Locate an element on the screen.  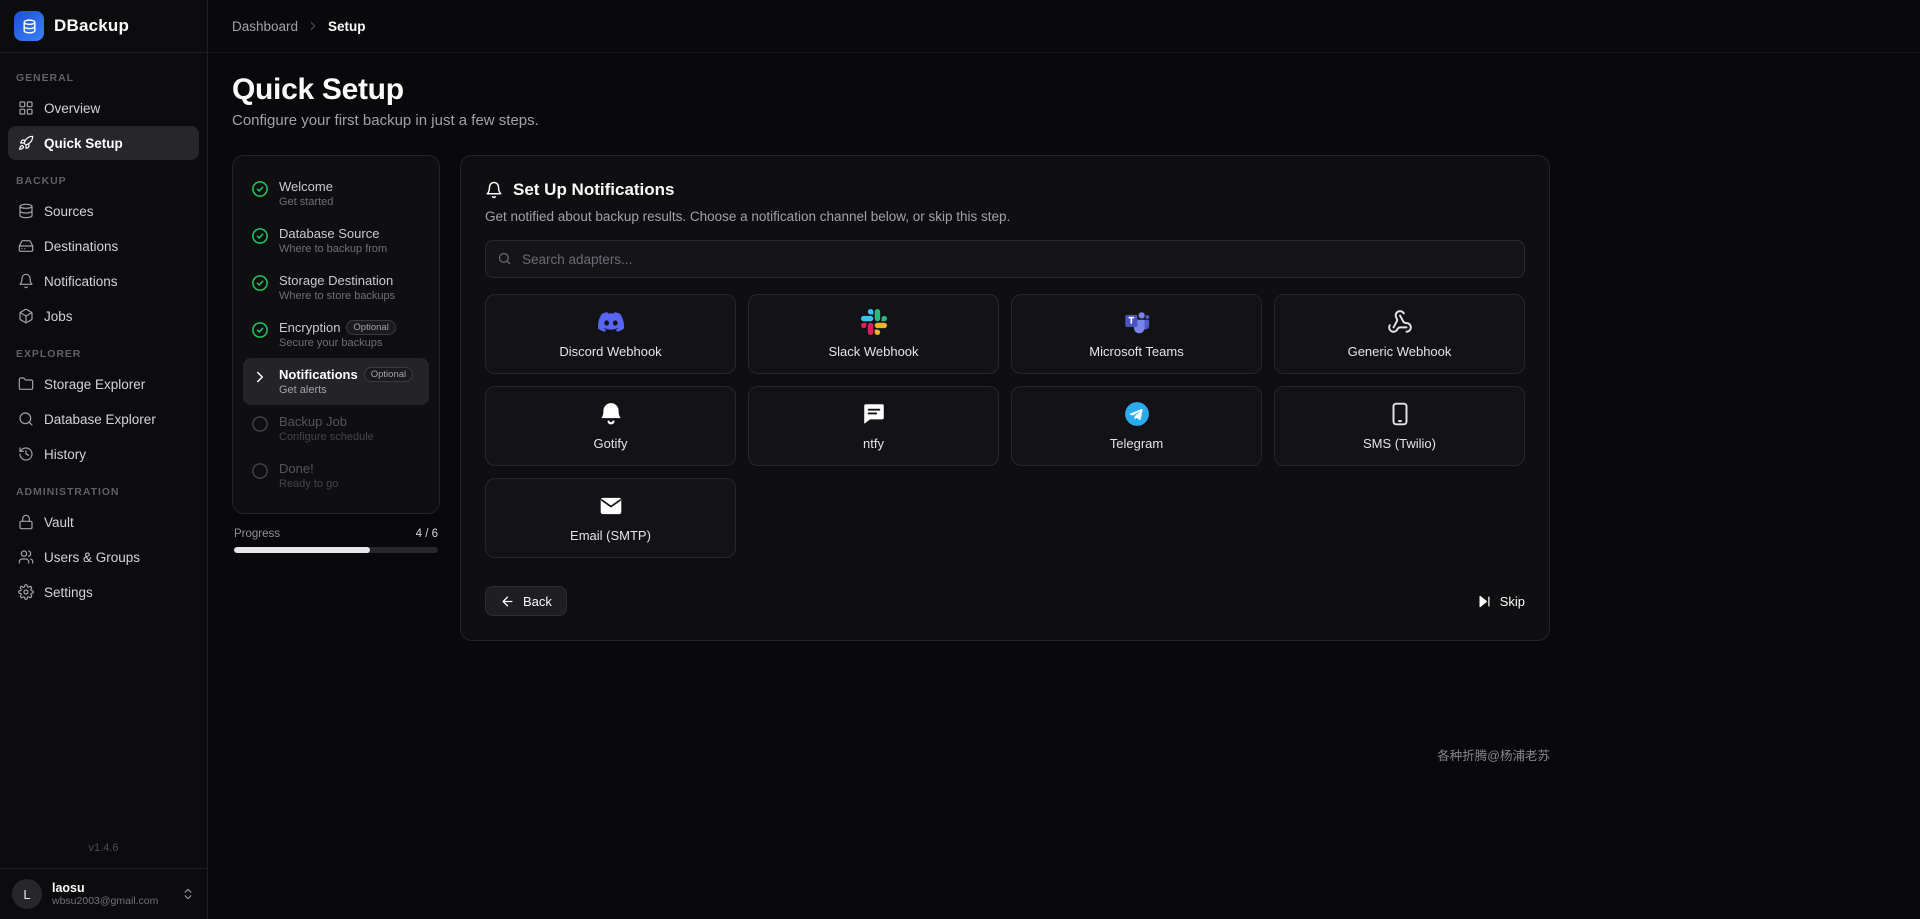
search-box is located at coordinates (1005, 259).